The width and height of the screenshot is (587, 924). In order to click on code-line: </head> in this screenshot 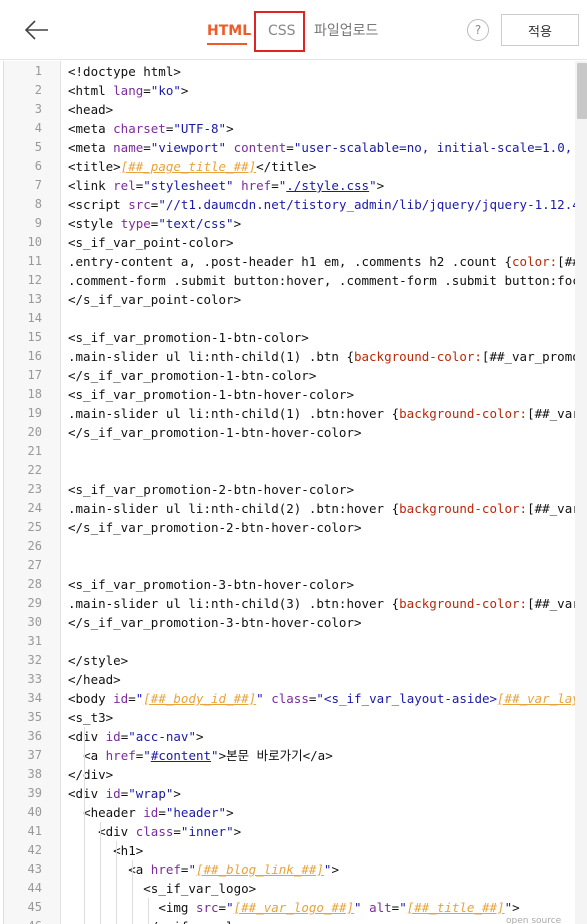, I will do `click(94, 679)`.